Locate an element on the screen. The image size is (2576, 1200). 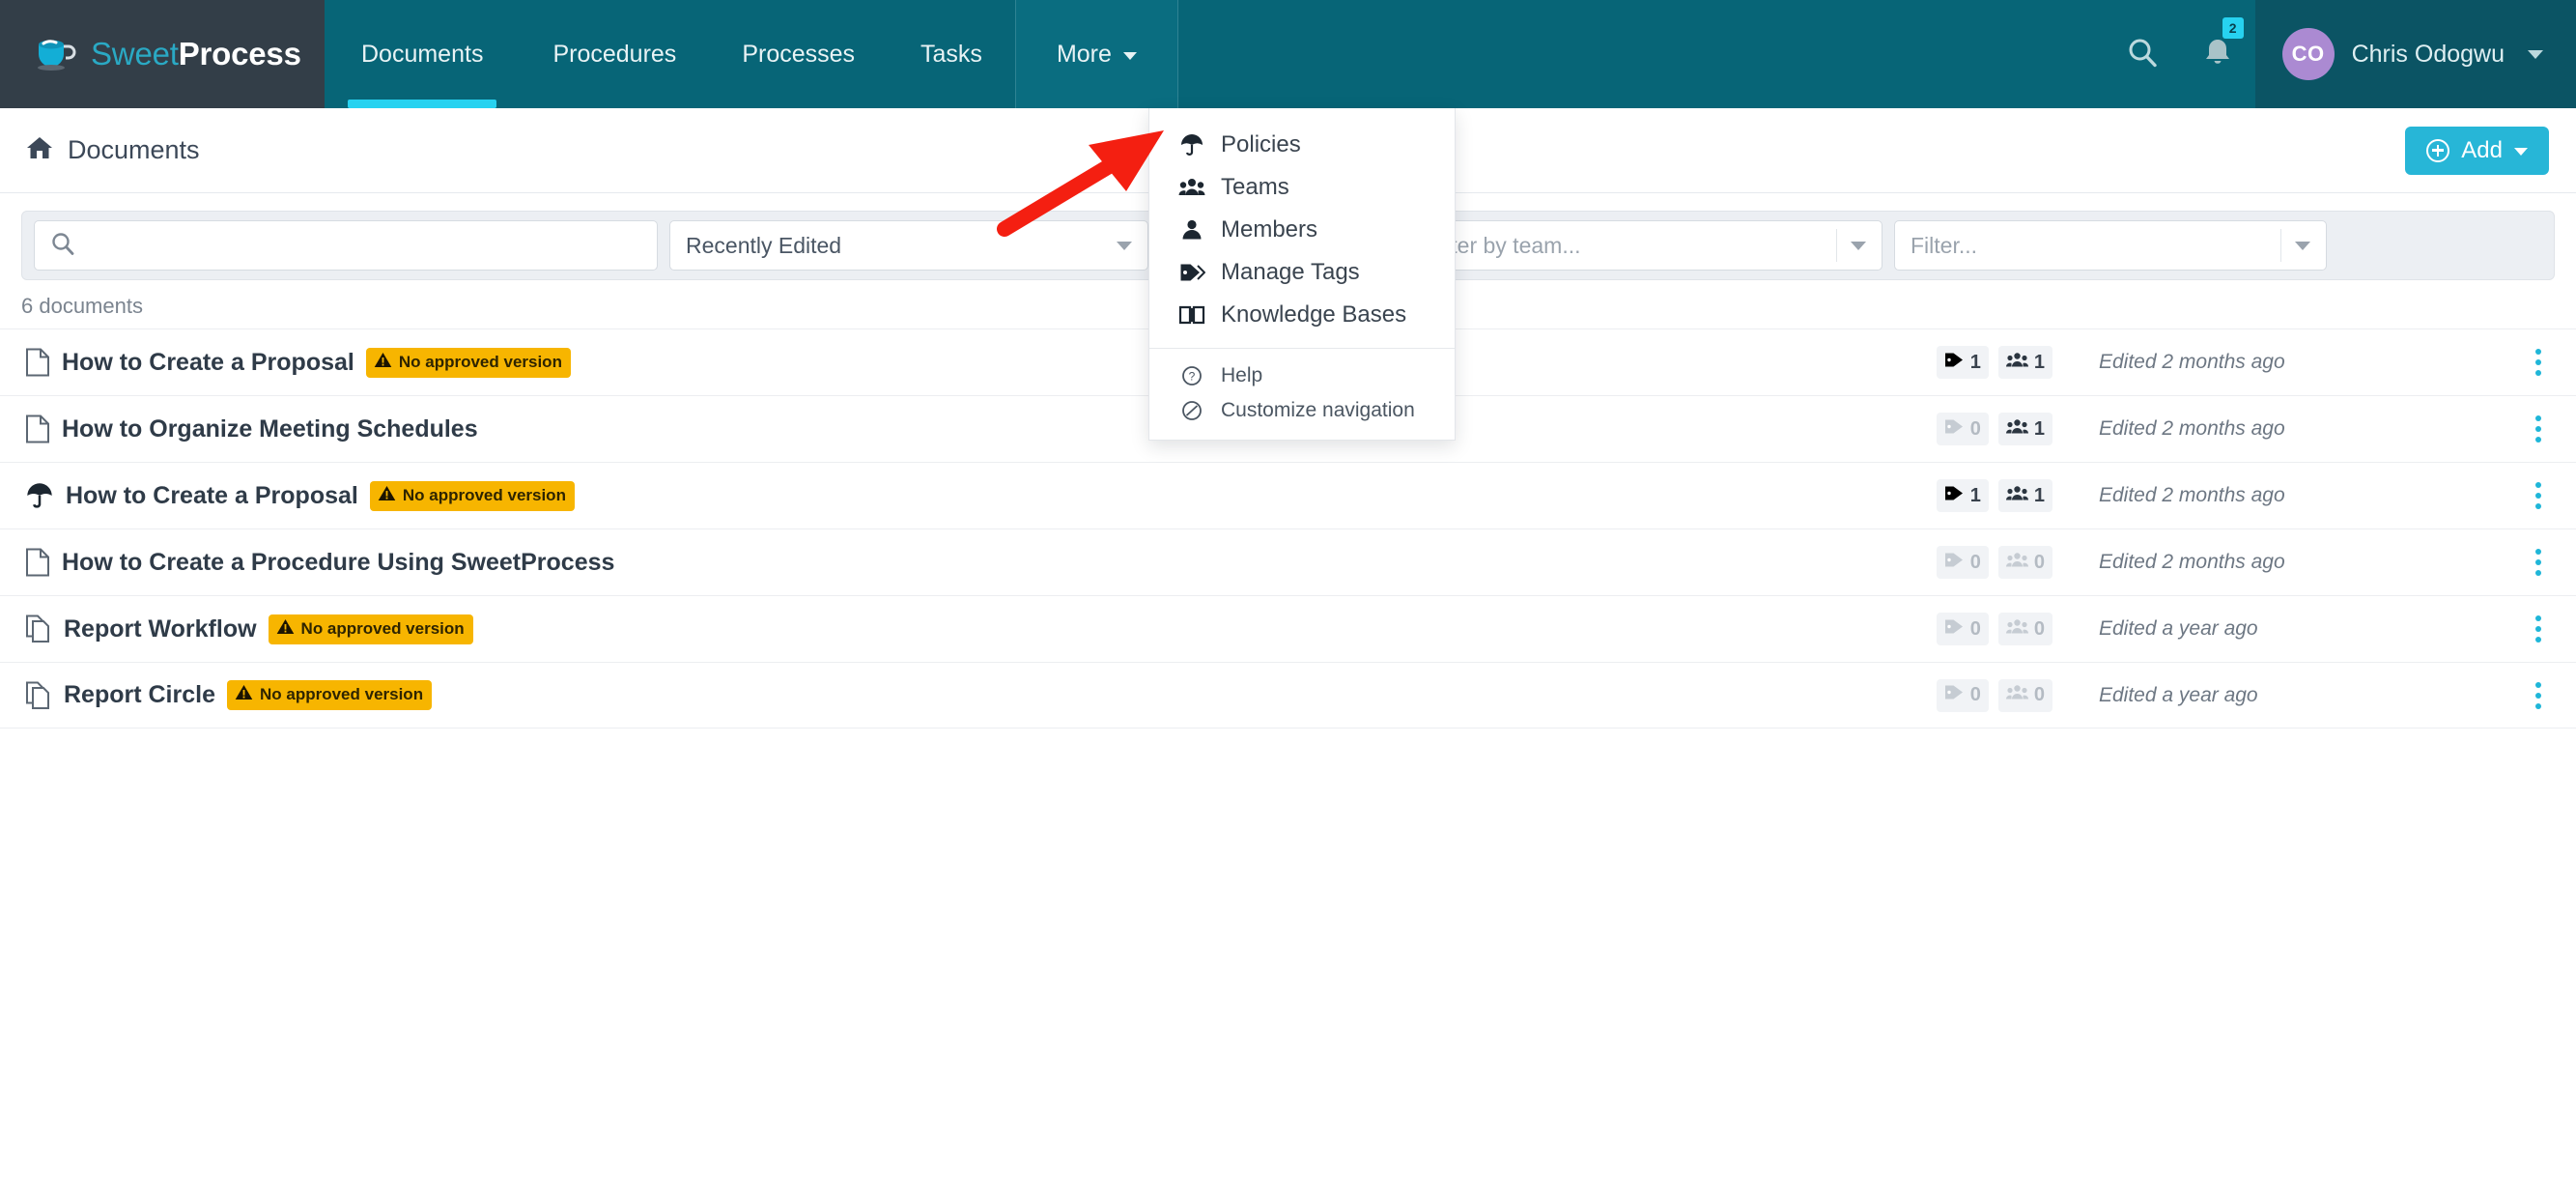
tag-count-value: 0 is located at coordinates (1975, 428).